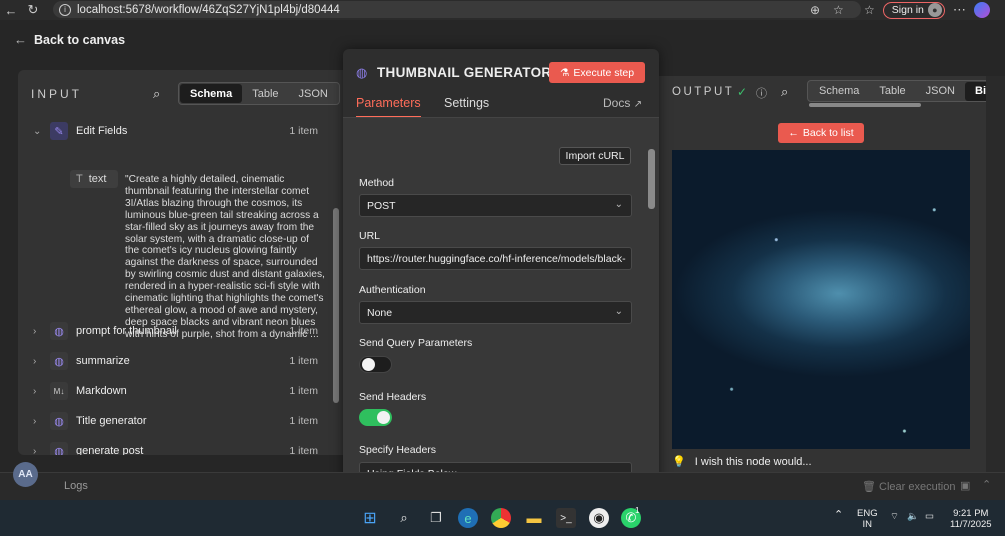 The image size is (1005, 536). Describe the element at coordinates (564, 72) in the screenshot. I see `flask-icon: ⚗` at that location.